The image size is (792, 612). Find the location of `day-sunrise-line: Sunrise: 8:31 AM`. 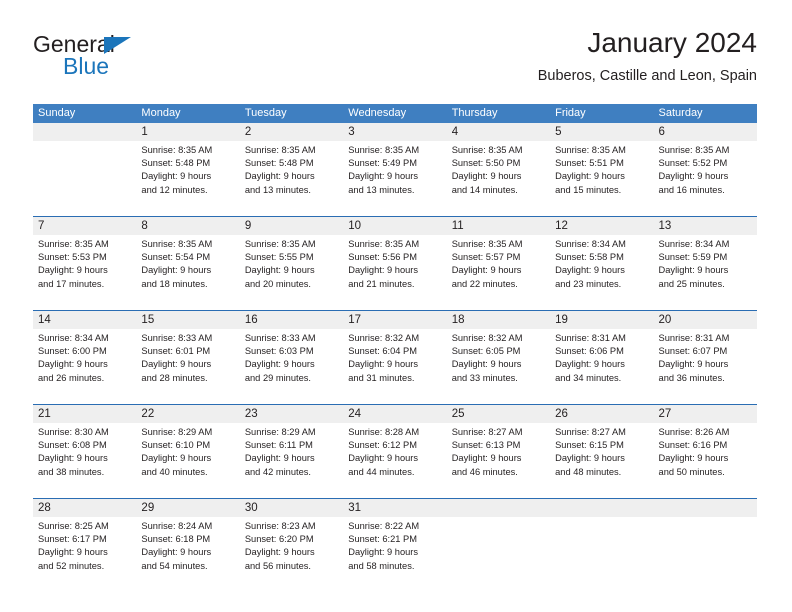

day-sunrise-line: Sunrise: 8:31 AM is located at coordinates (590, 338).